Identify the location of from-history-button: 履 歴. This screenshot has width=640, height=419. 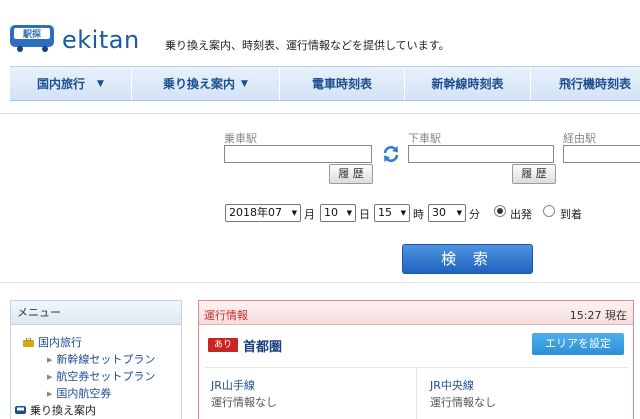
(351, 174).